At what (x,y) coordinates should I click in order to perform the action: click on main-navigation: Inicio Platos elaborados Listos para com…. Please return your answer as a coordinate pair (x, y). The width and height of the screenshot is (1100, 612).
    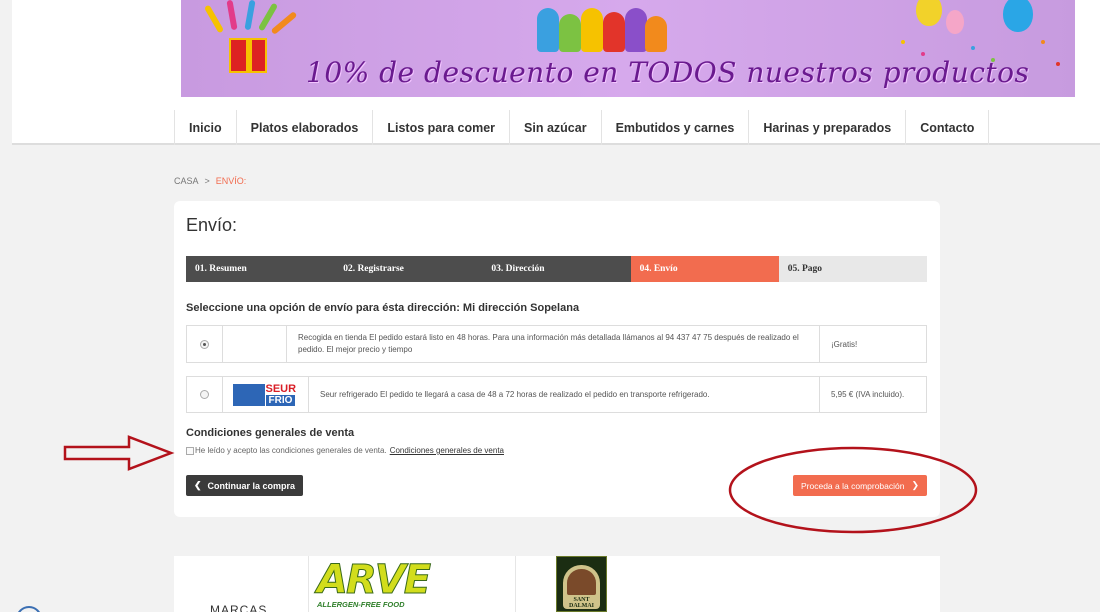
    Looking at the image, I should click on (582, 127).